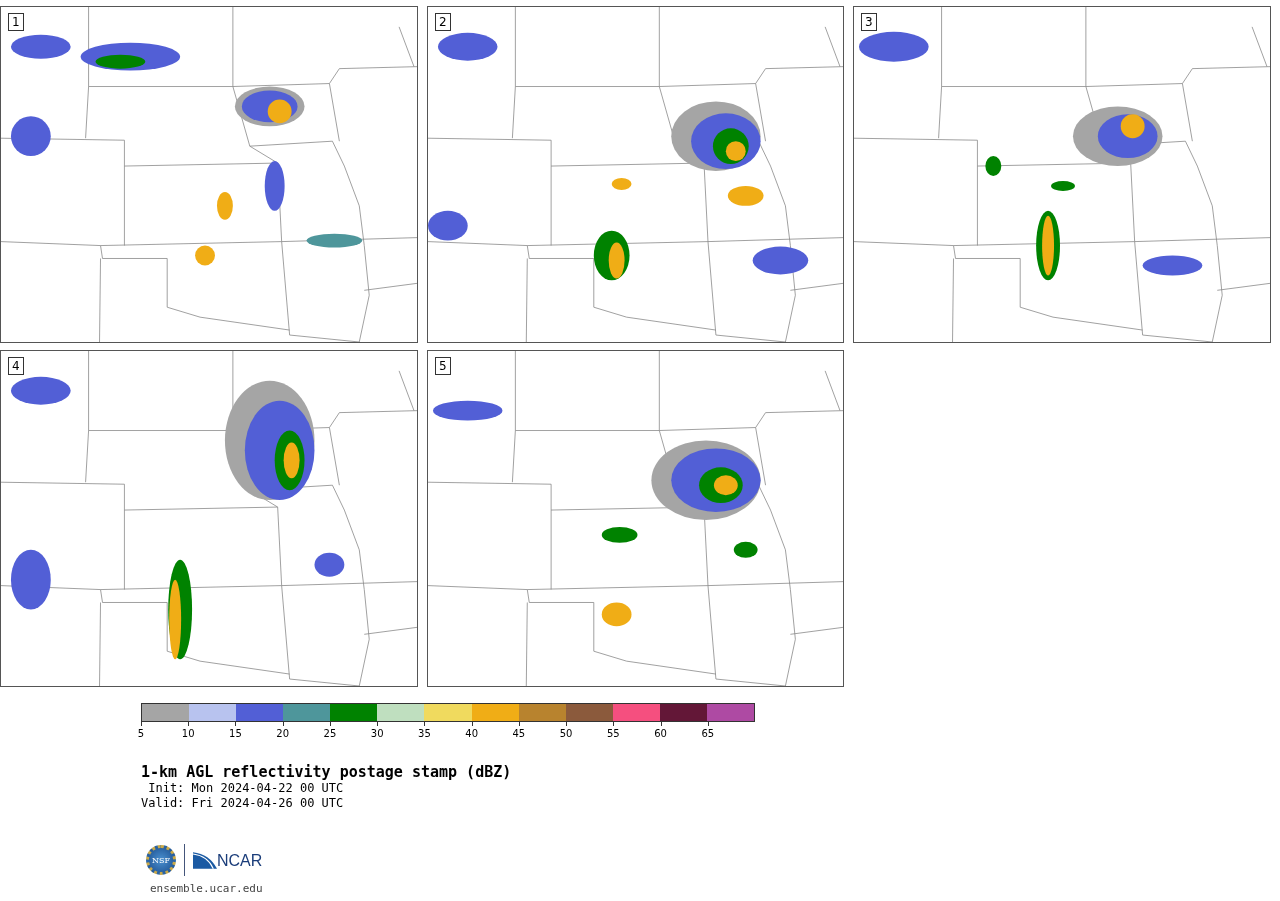 The height and width of the screenshot is (901, 1280). What do you see at coordinates (327, 772) in the screenshot?
I see `chart-title: 1-km AGL reflectivity postage stamp (dBZ)` at bounding box center [327, 772].